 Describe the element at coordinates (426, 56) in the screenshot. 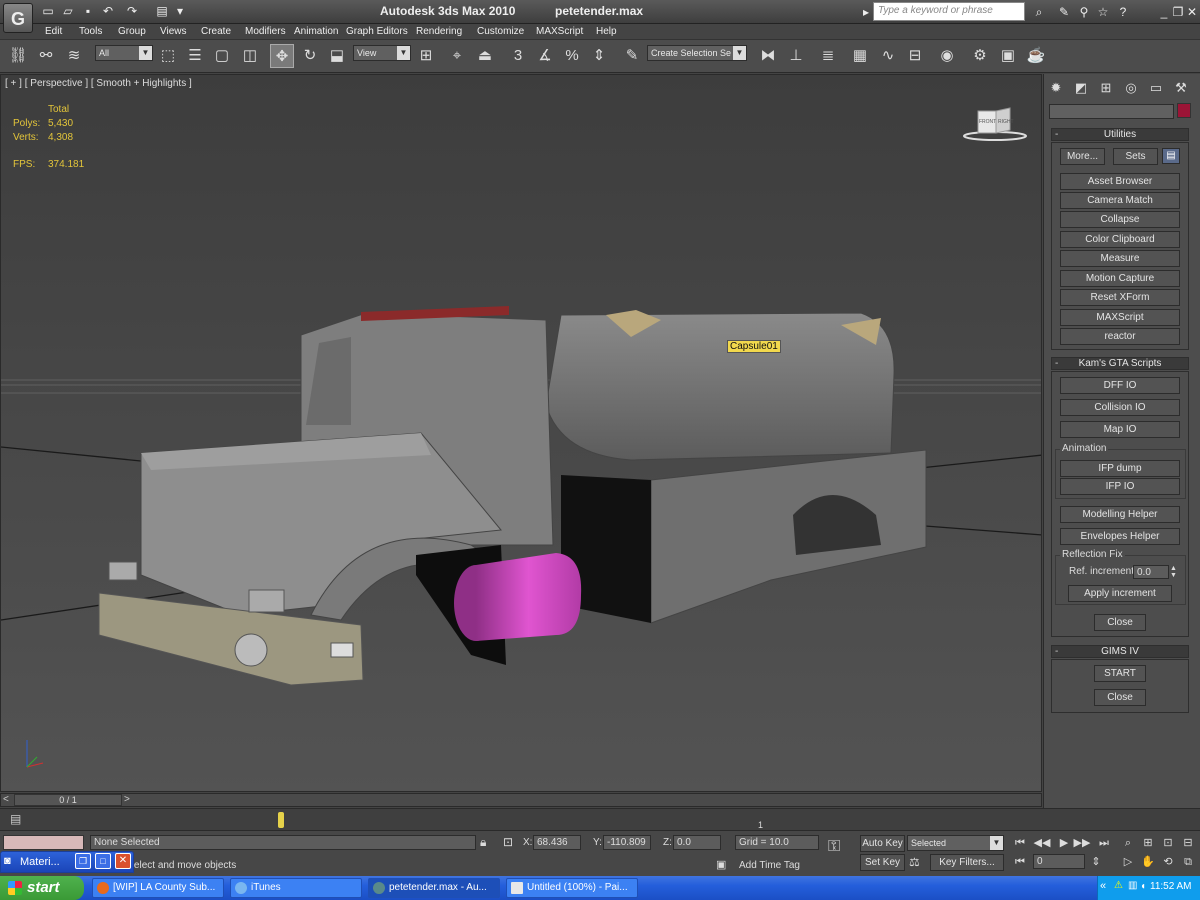

I see `pivot-center-icon: ⊞` at that location.